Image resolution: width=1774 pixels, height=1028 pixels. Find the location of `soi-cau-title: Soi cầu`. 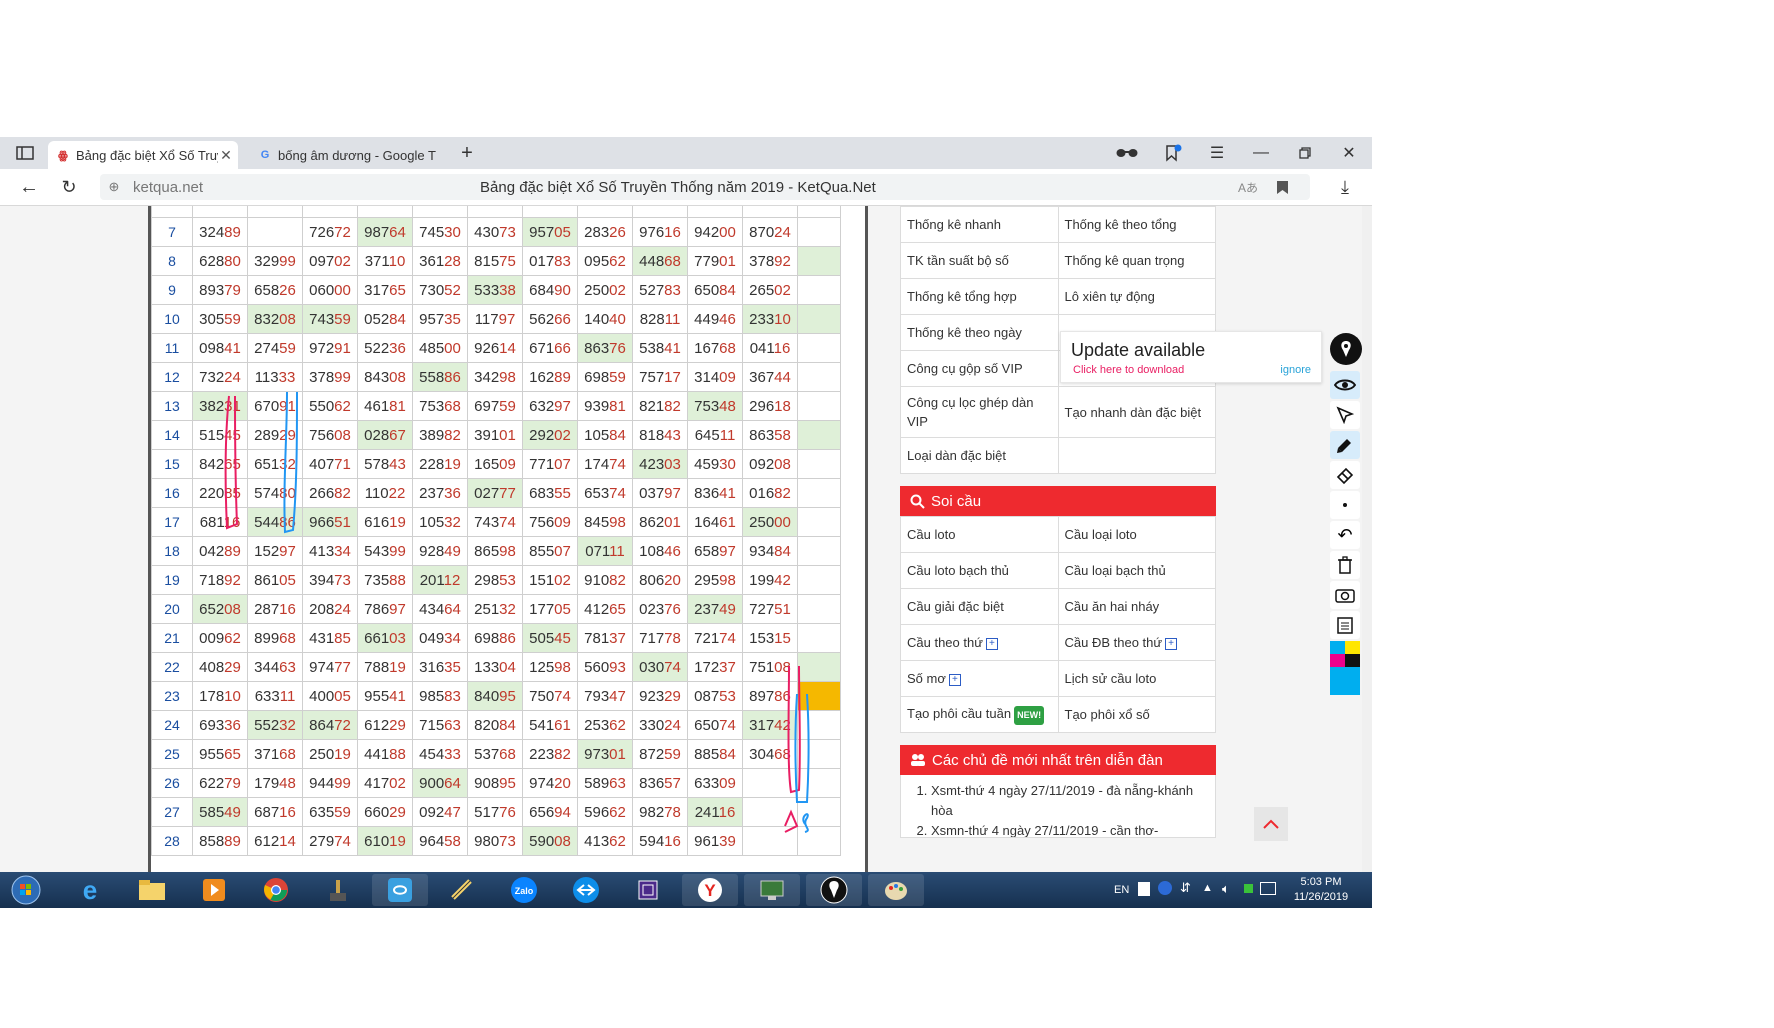

soi-cau-title: Soi cầu is located at coordinates (956, 501).